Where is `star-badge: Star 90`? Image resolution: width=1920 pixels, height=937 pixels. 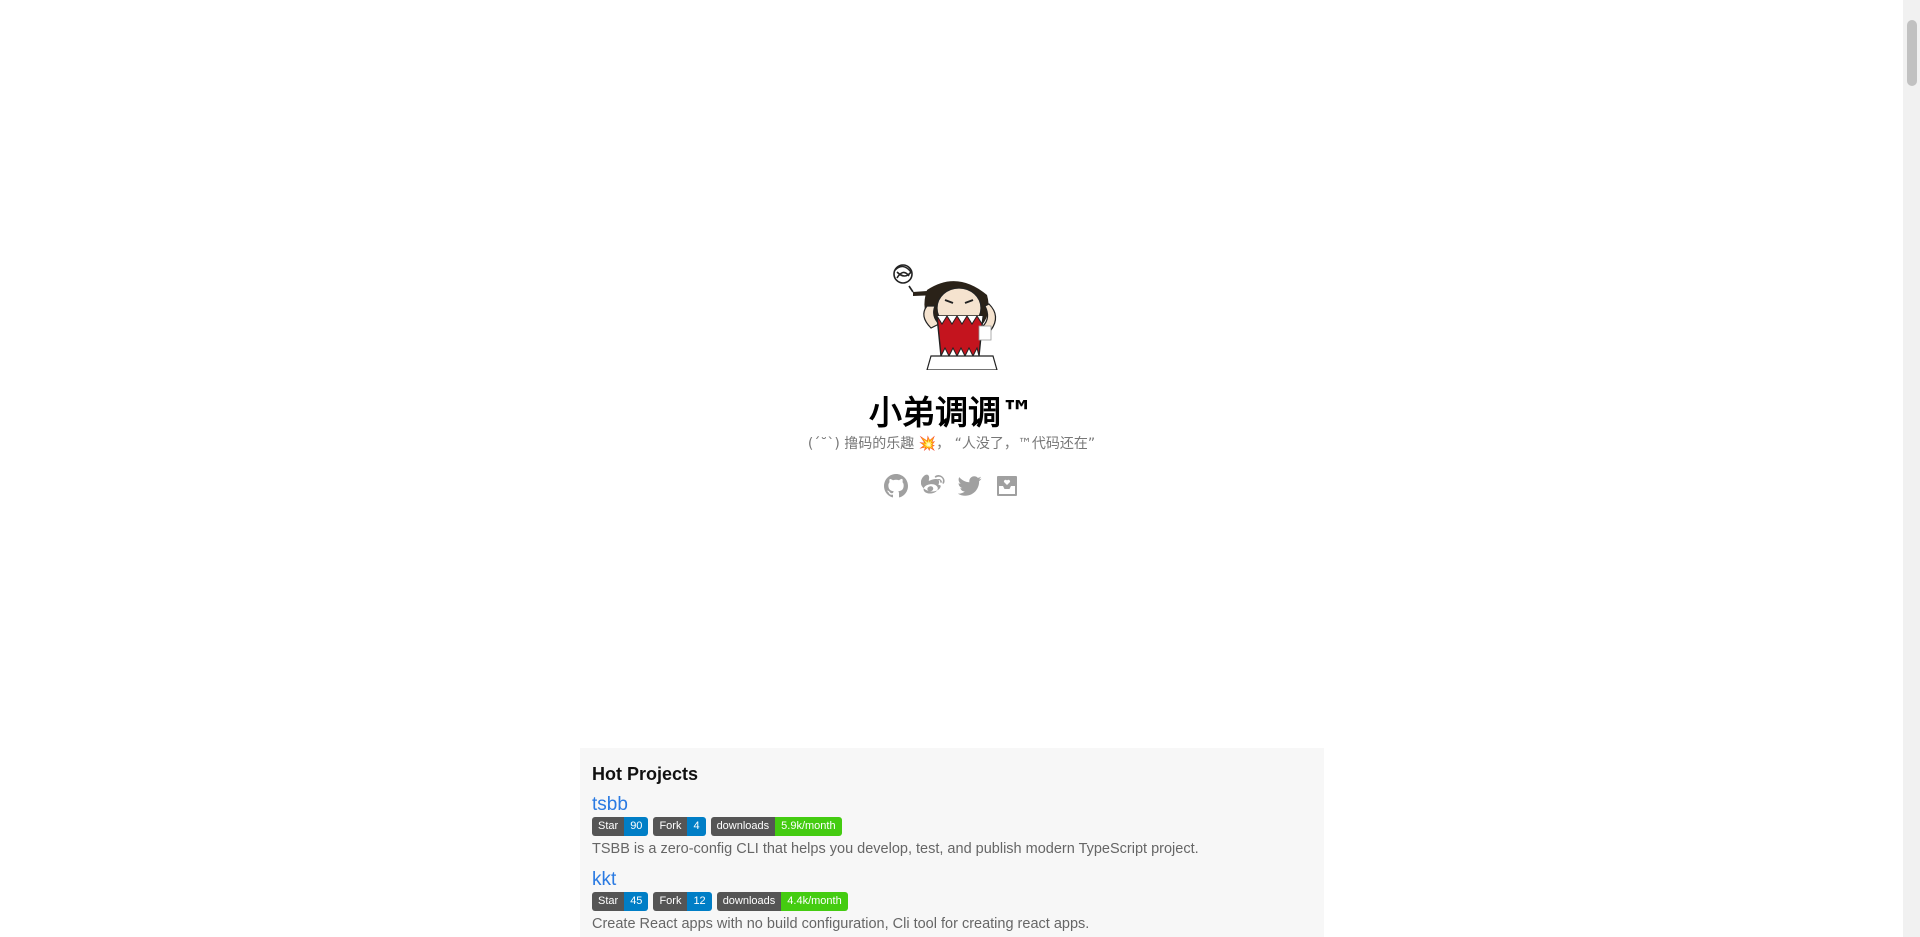 star-badge: Star 90 is located at coordinates (620, 826).